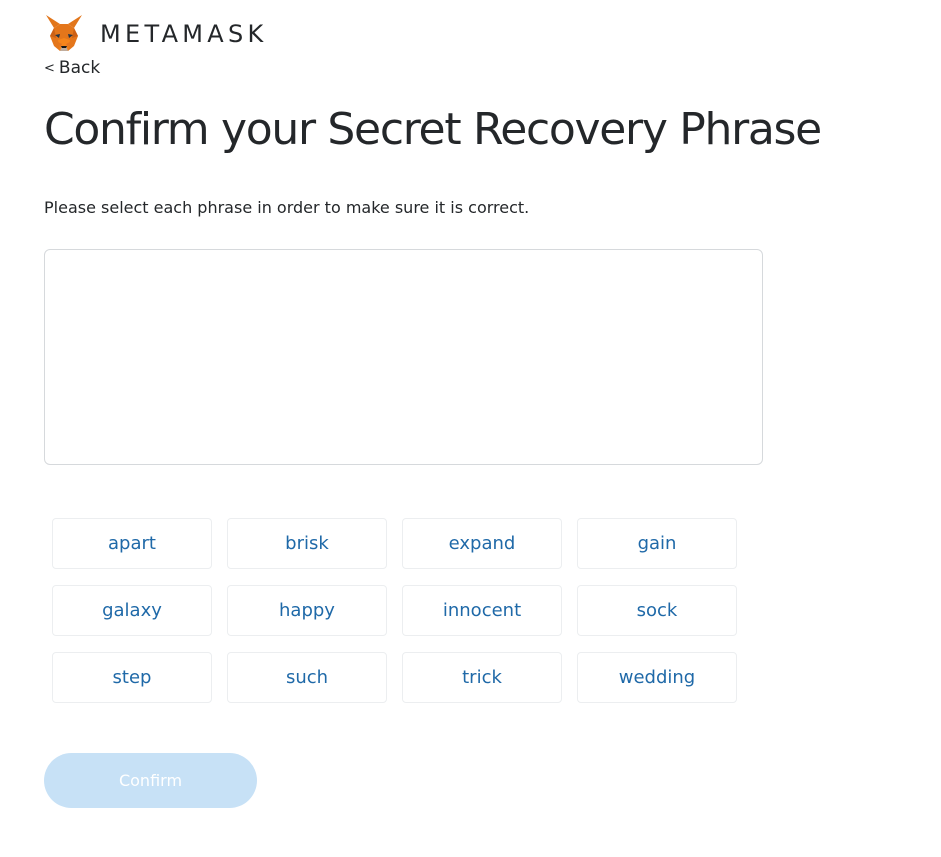 The width and height of the screenshot is (941, 857). What do you see at coordinates (307, 610) in the screenshot?
I see `word-option: happy` at bounding box center [307, 610].